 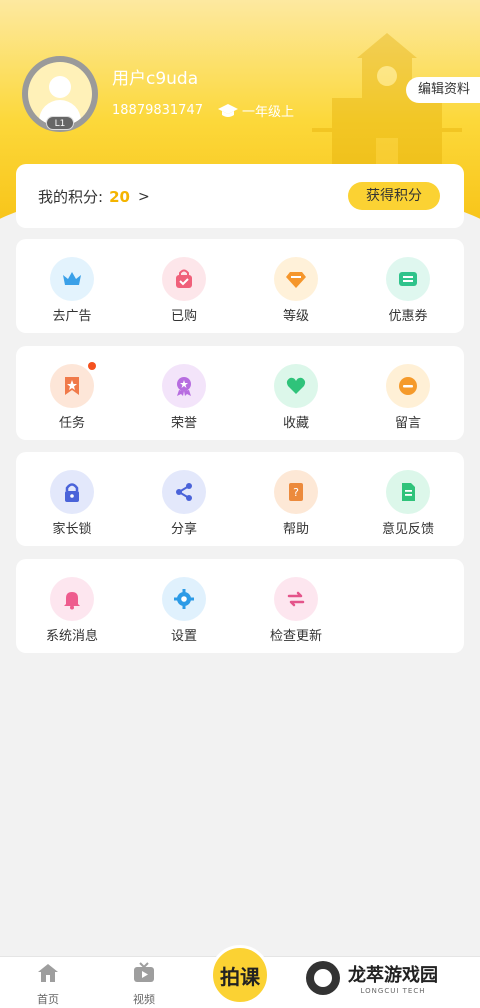 I want to click on grid-item-message: 留言, so click(x=408, y=393).